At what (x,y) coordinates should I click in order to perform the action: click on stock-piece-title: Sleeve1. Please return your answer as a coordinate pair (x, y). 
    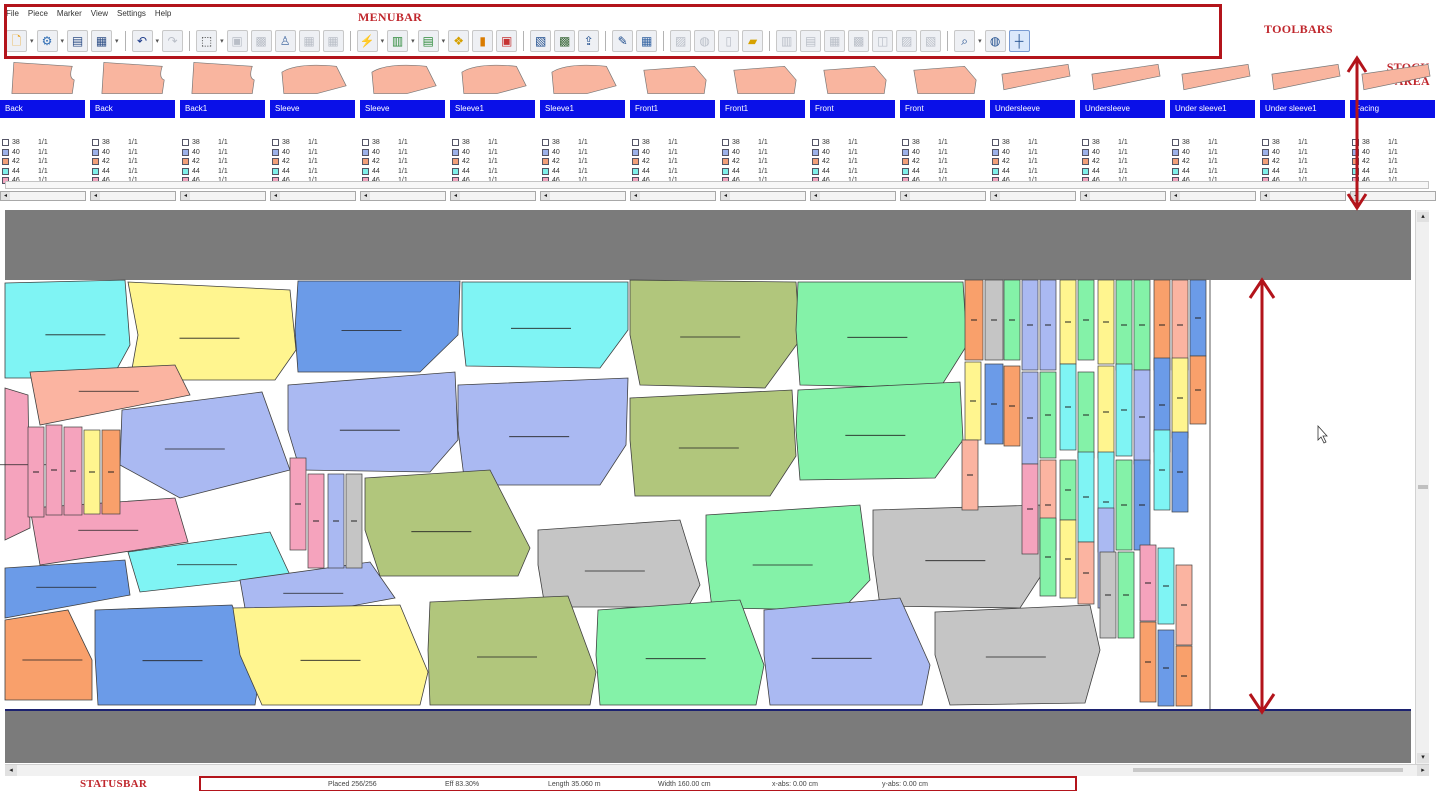
    Looking at the image, I should click on (583, 109).